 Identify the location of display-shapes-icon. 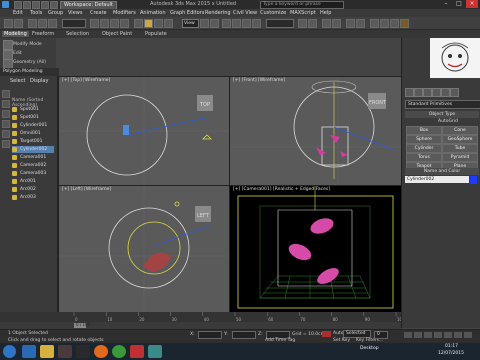
(6, 114).